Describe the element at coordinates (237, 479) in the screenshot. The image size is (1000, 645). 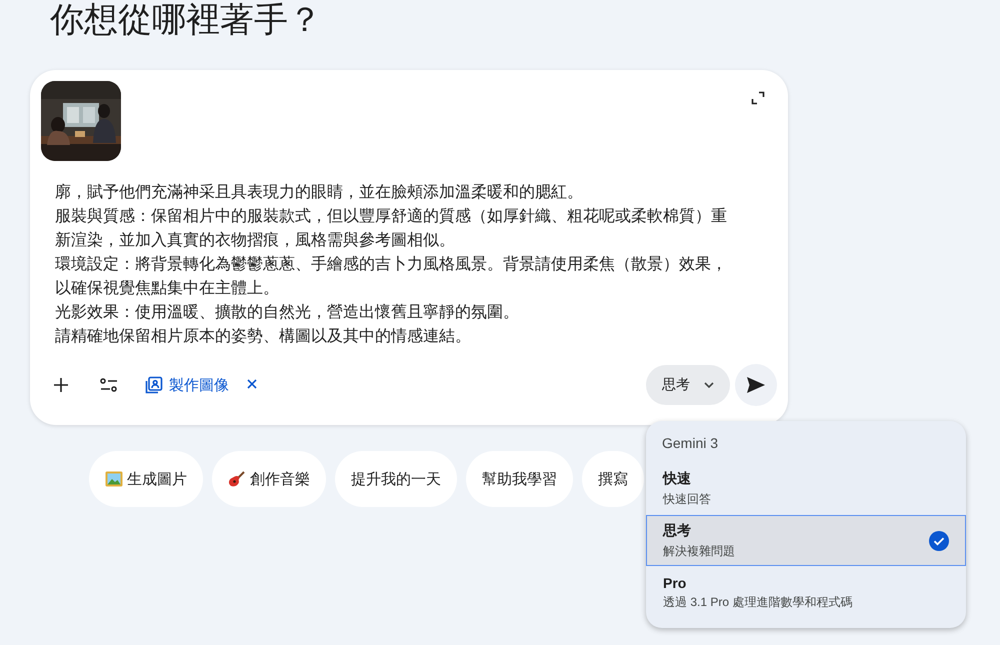
I see `guitar-icon` at that location.